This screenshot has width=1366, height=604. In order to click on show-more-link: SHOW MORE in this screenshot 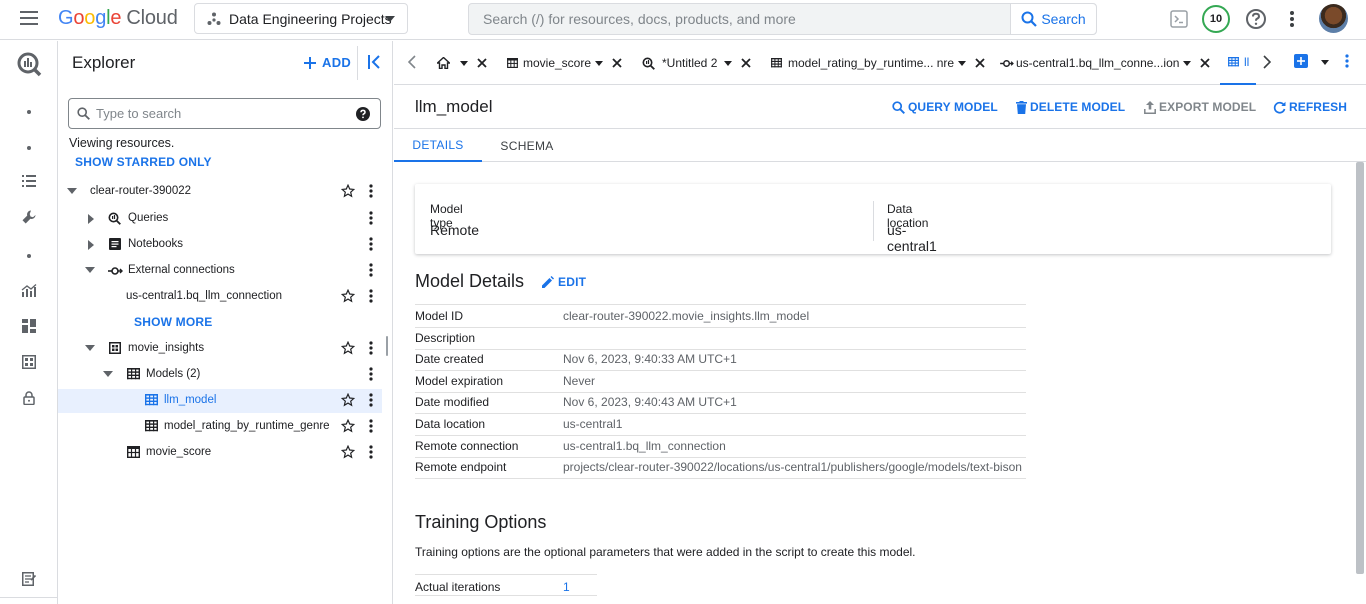, I will do `click(173, 322)`.